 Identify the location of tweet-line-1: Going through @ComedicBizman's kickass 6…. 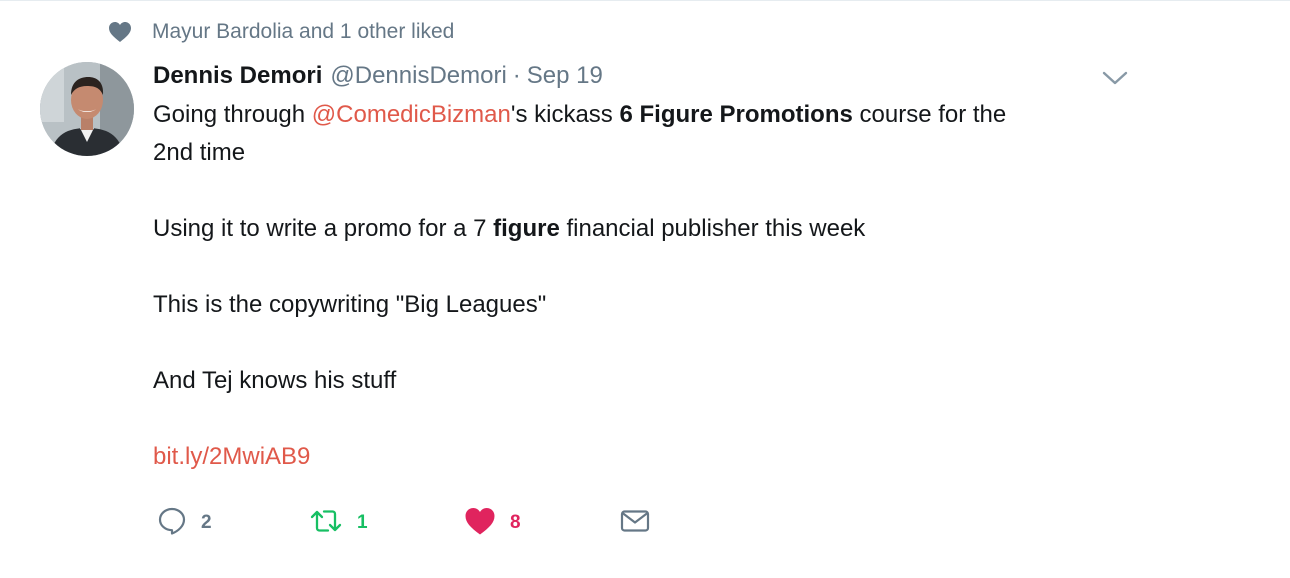
(580, 114).